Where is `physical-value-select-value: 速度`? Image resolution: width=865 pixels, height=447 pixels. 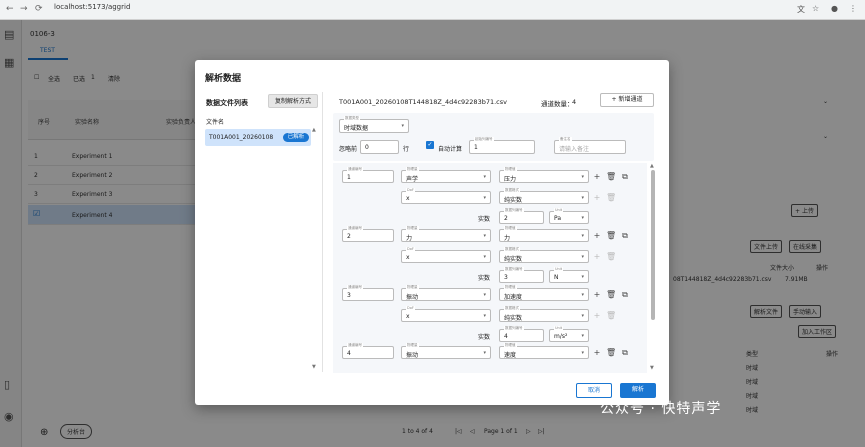 physical-value-select-value: 速度 is located at coordinates (510, 355).